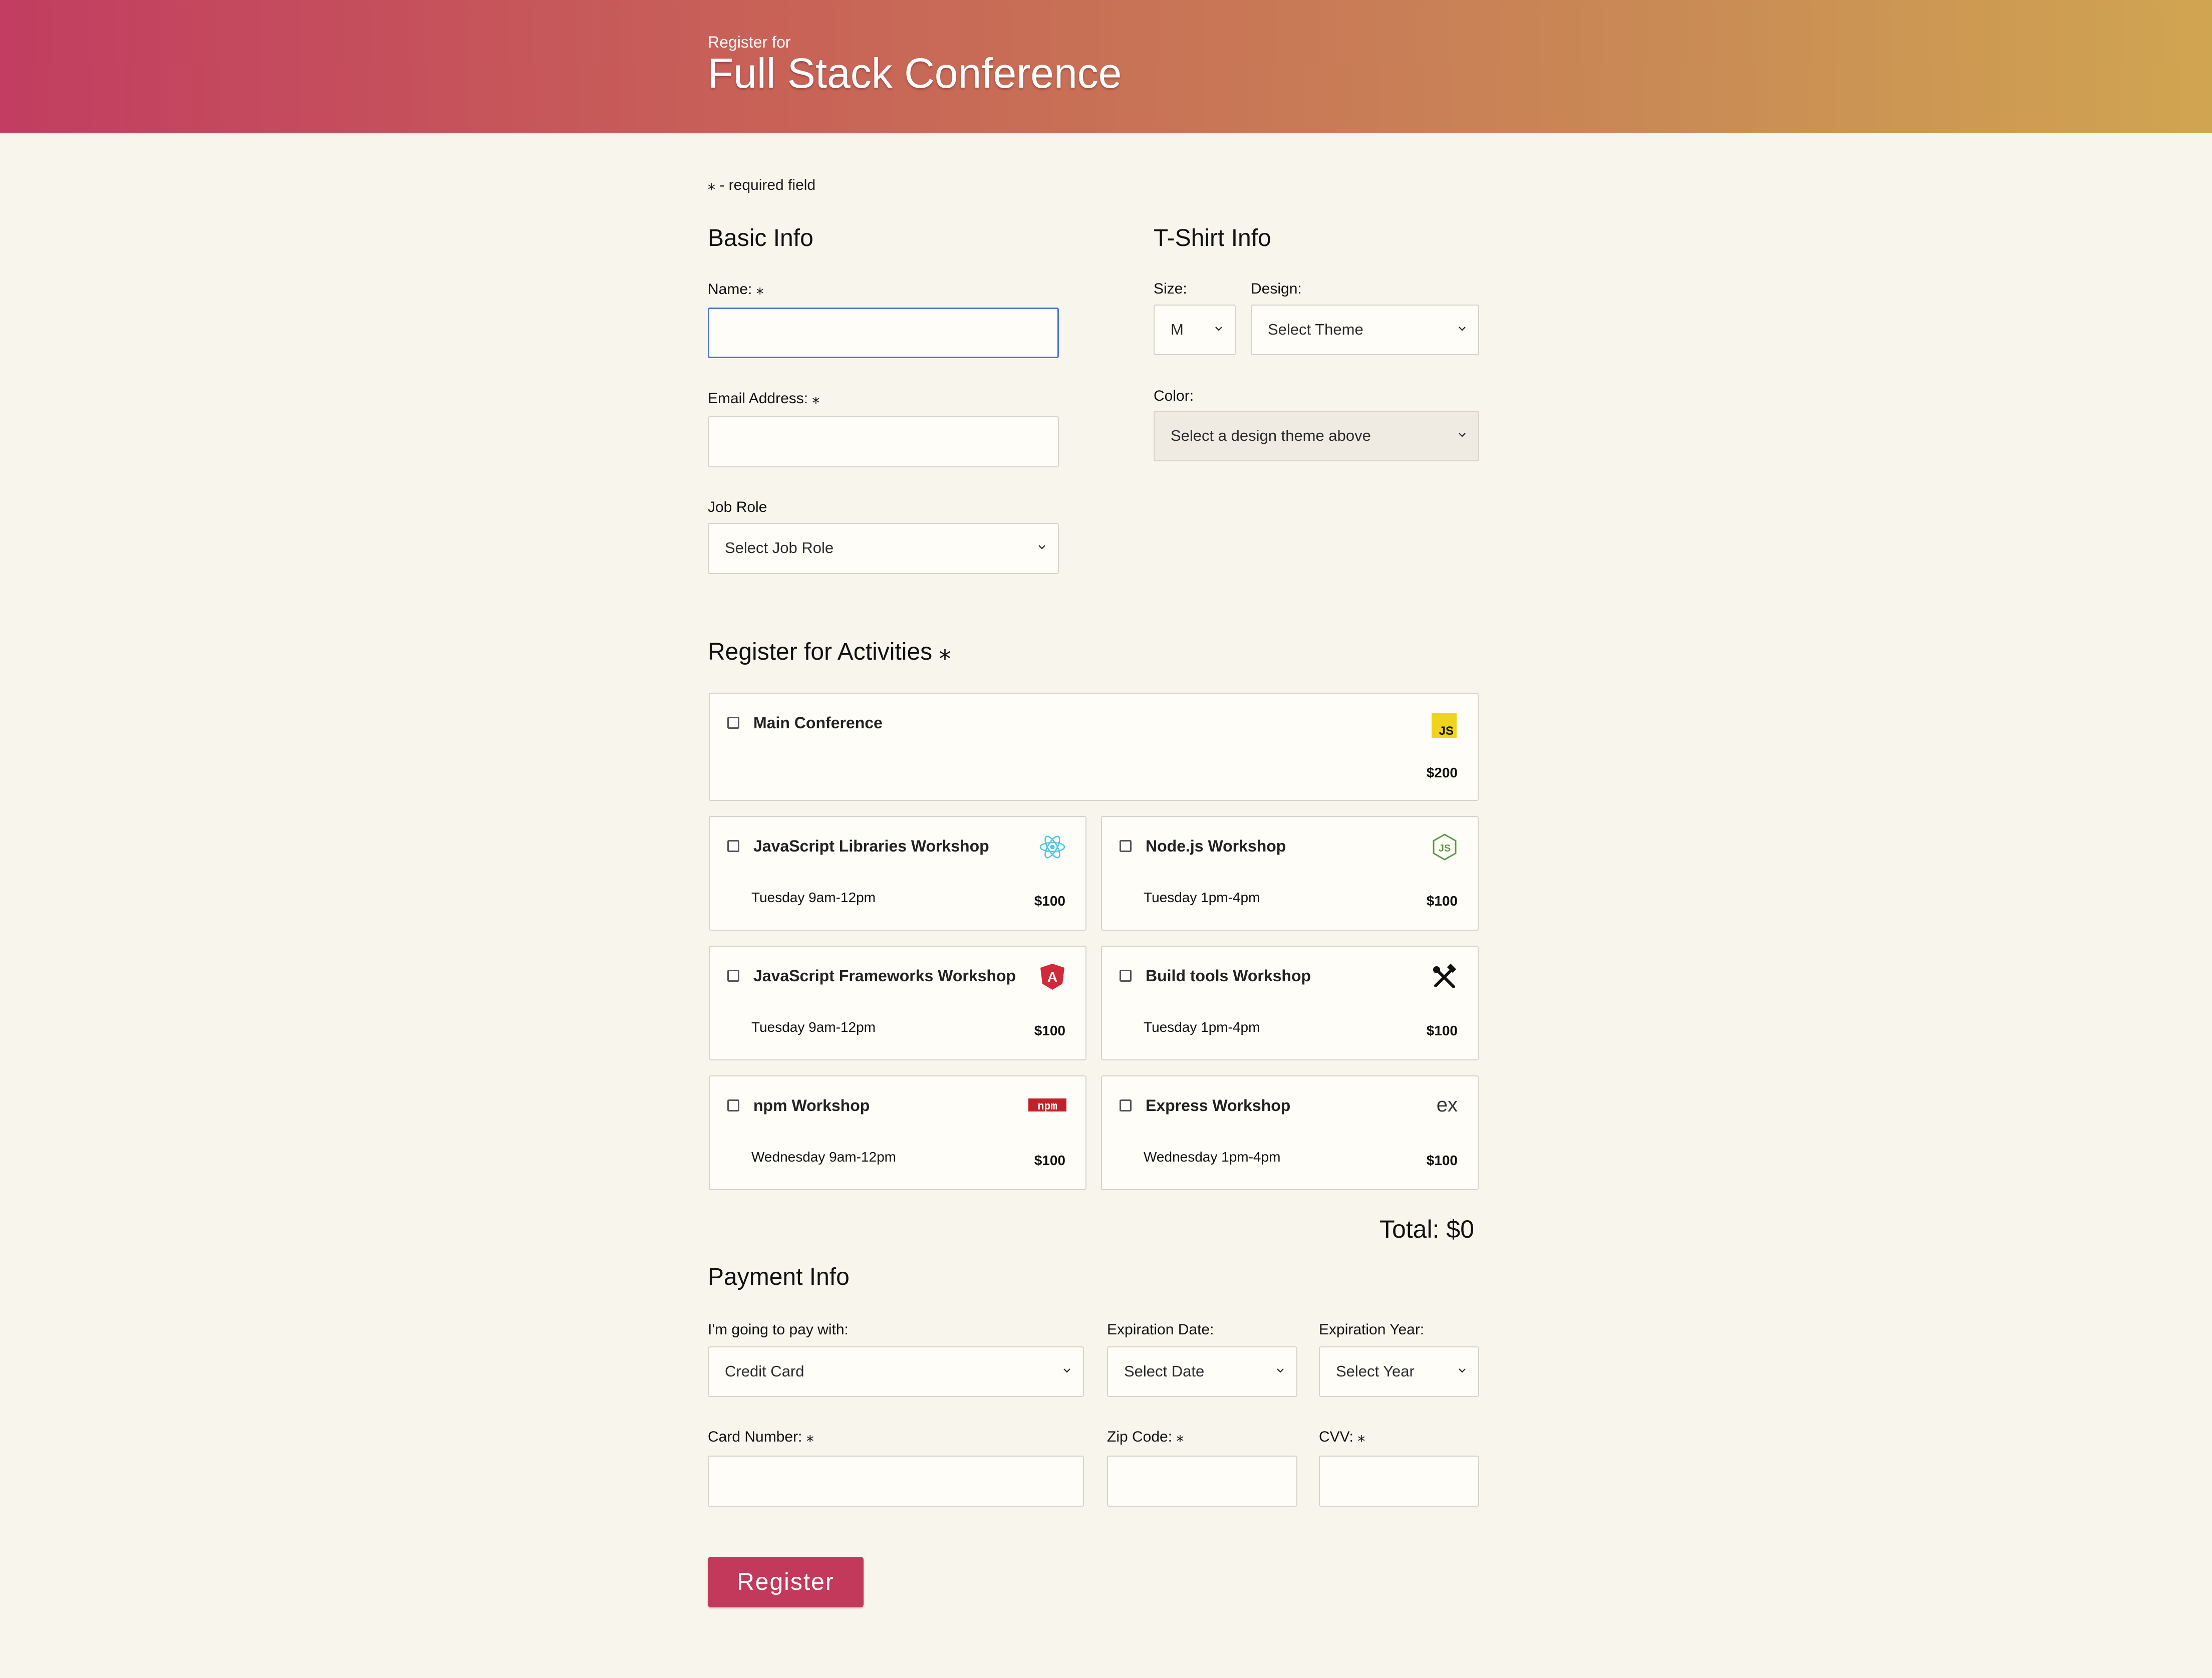 The image size is (2212, 1678). I want to click on npm-icon: npm, so click(1047, 1105).